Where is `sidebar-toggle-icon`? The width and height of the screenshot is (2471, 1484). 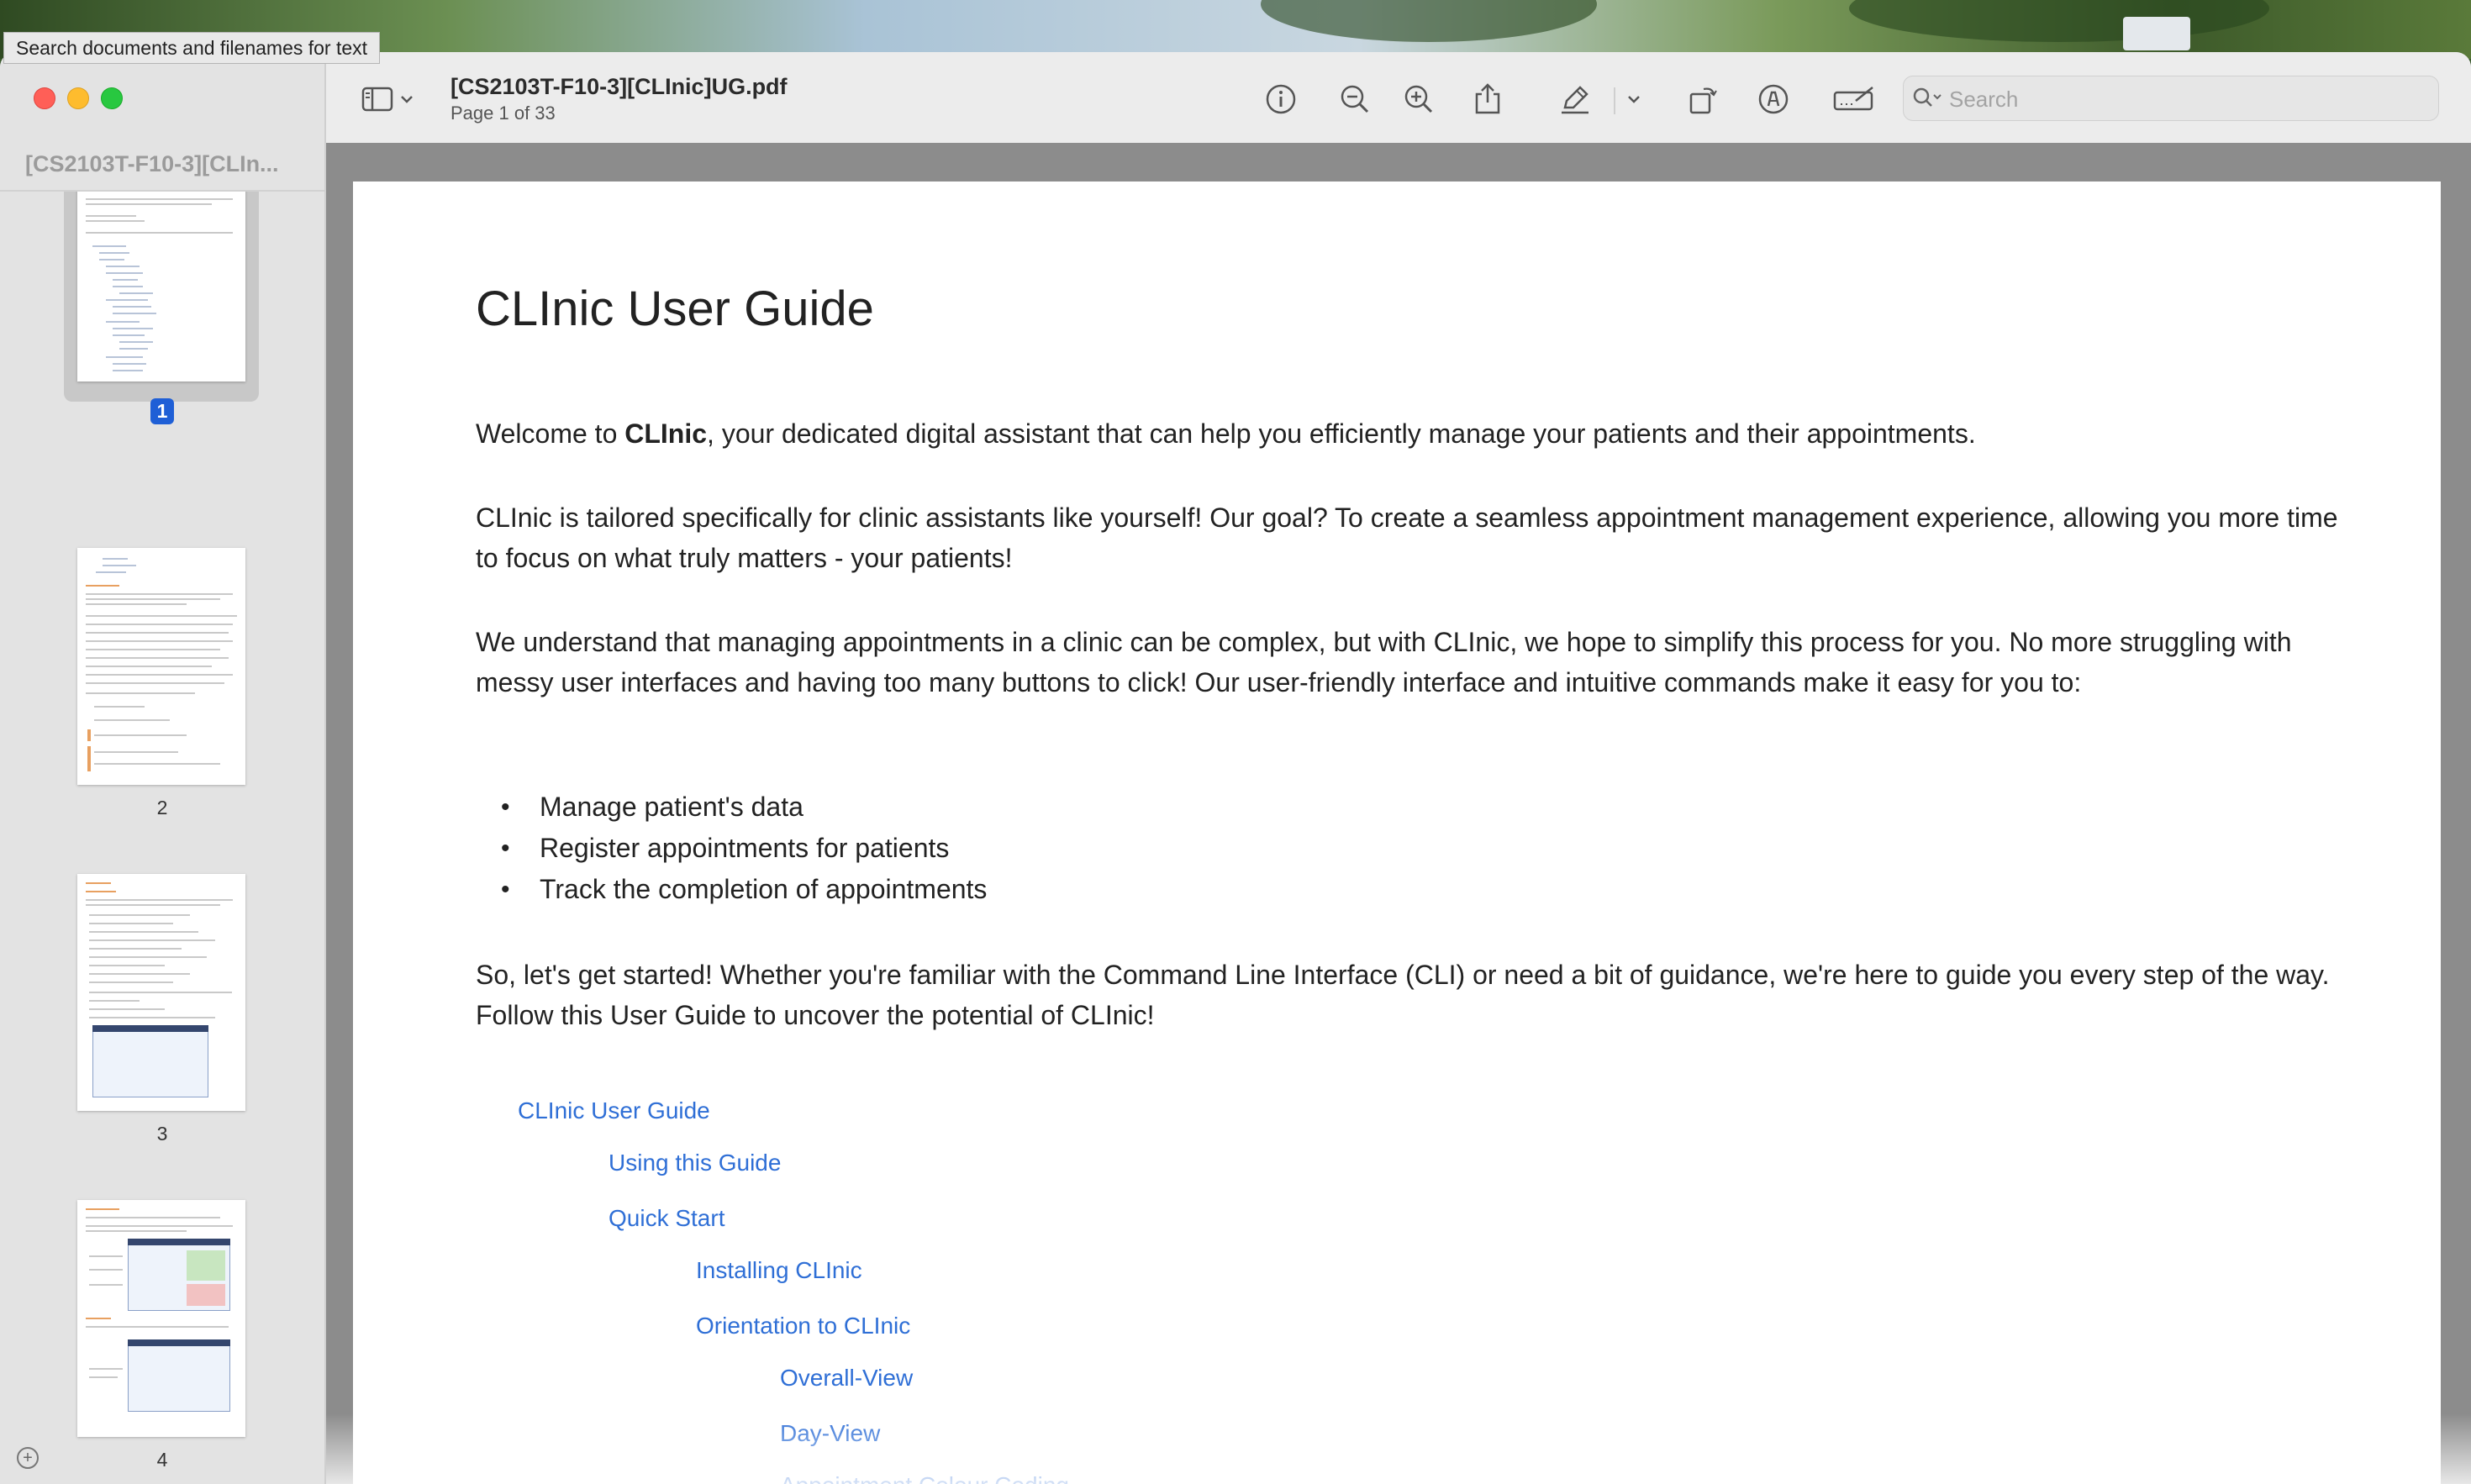 sidebar-toggle-icon is located at coordinates (378, 99).